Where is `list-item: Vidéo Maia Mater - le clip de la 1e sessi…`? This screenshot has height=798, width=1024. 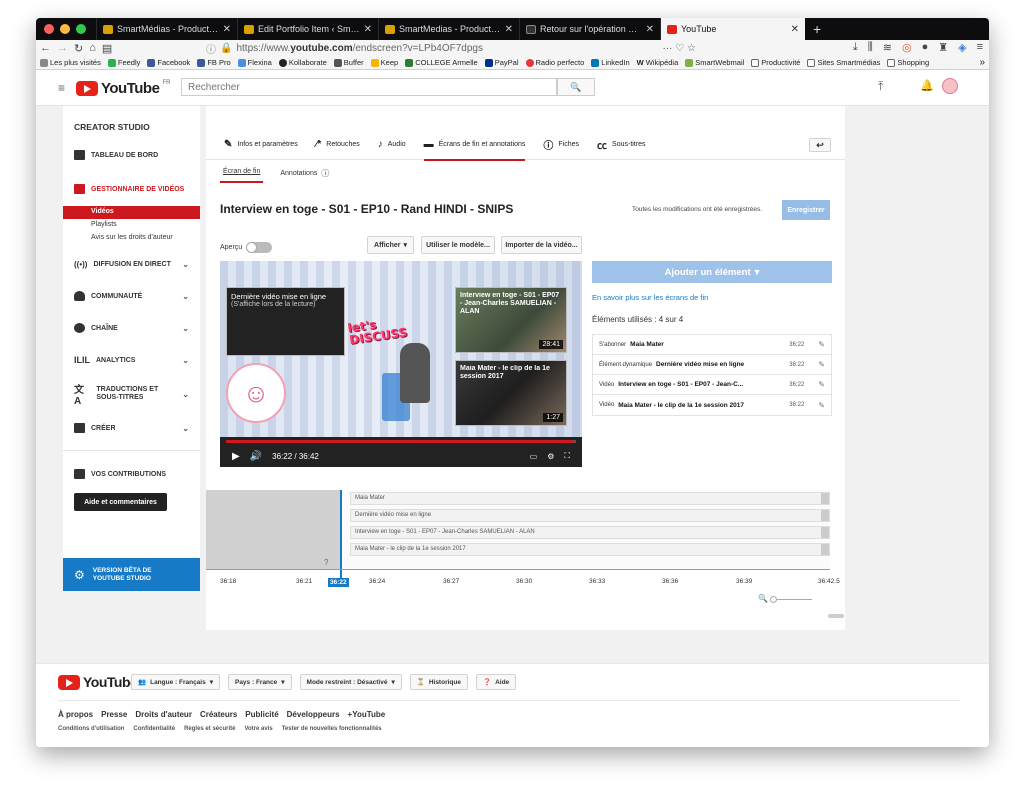 list-item: Vidéo Maia Mater - le clip de la 1e sessi… is located at coordinates (712, 405).